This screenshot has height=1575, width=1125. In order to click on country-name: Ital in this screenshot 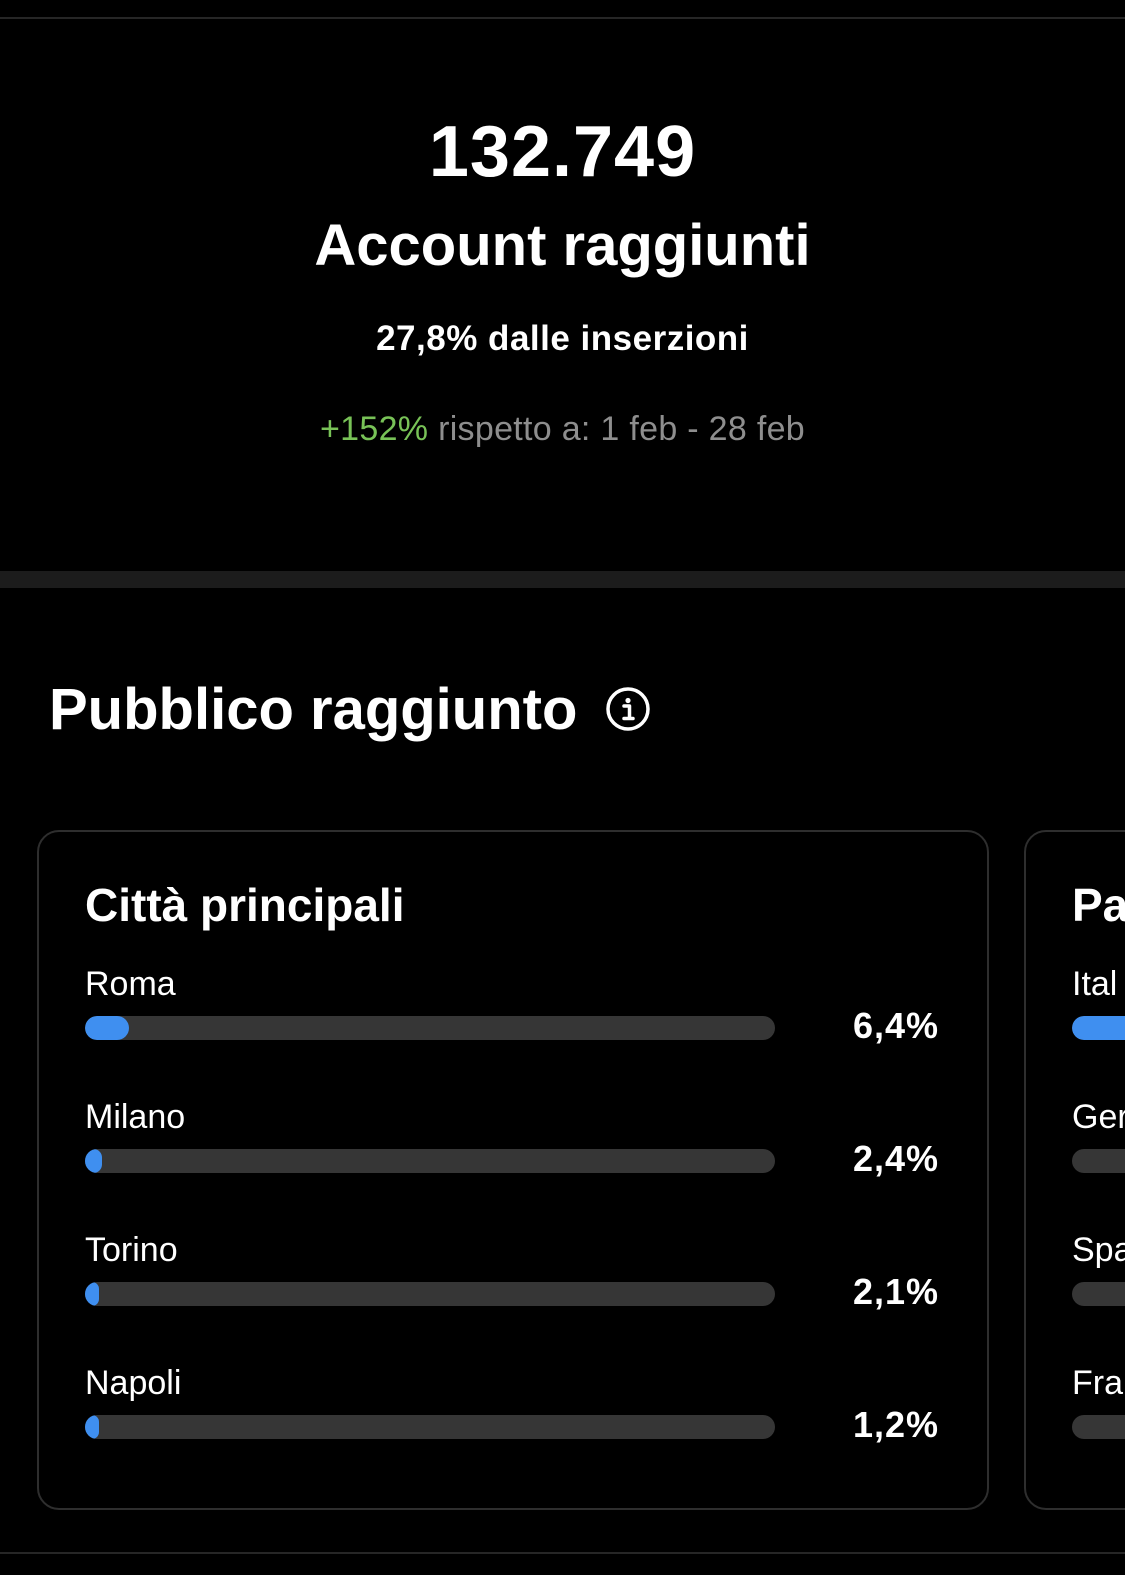, I will do `click(1095, 984)`.